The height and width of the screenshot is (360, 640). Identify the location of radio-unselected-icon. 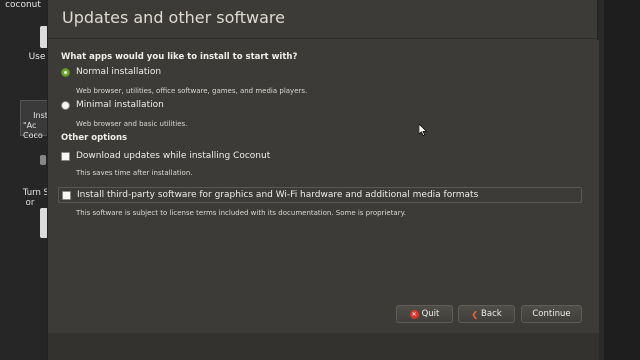
(65, 105).